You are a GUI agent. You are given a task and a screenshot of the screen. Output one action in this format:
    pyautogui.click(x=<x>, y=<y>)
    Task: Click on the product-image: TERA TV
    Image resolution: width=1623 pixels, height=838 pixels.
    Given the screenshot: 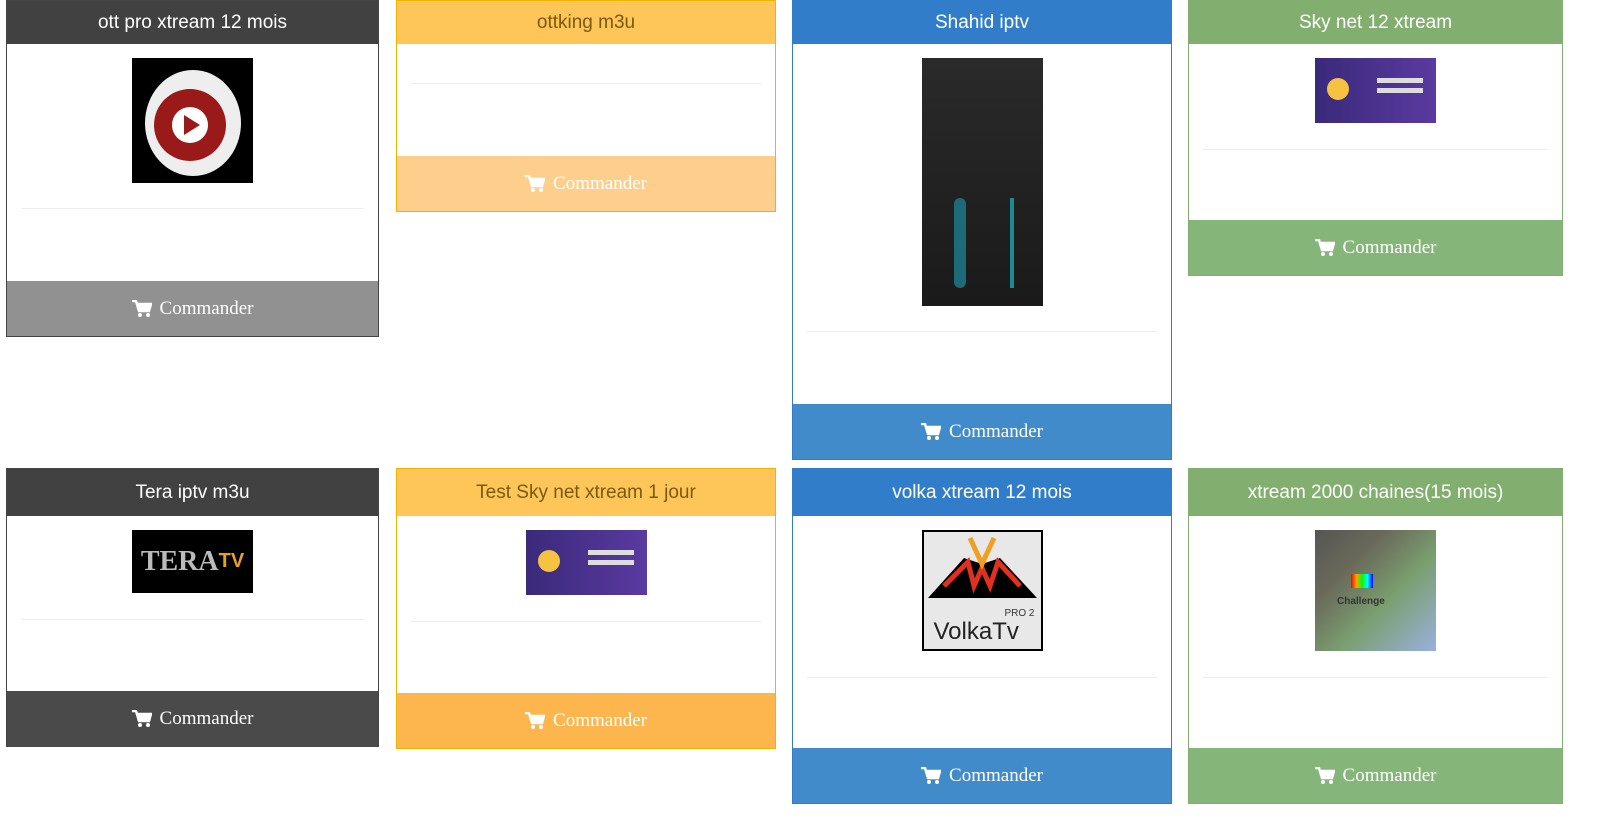 What is the action you would take?
    pyautogui.click(x=192, y=561)
    